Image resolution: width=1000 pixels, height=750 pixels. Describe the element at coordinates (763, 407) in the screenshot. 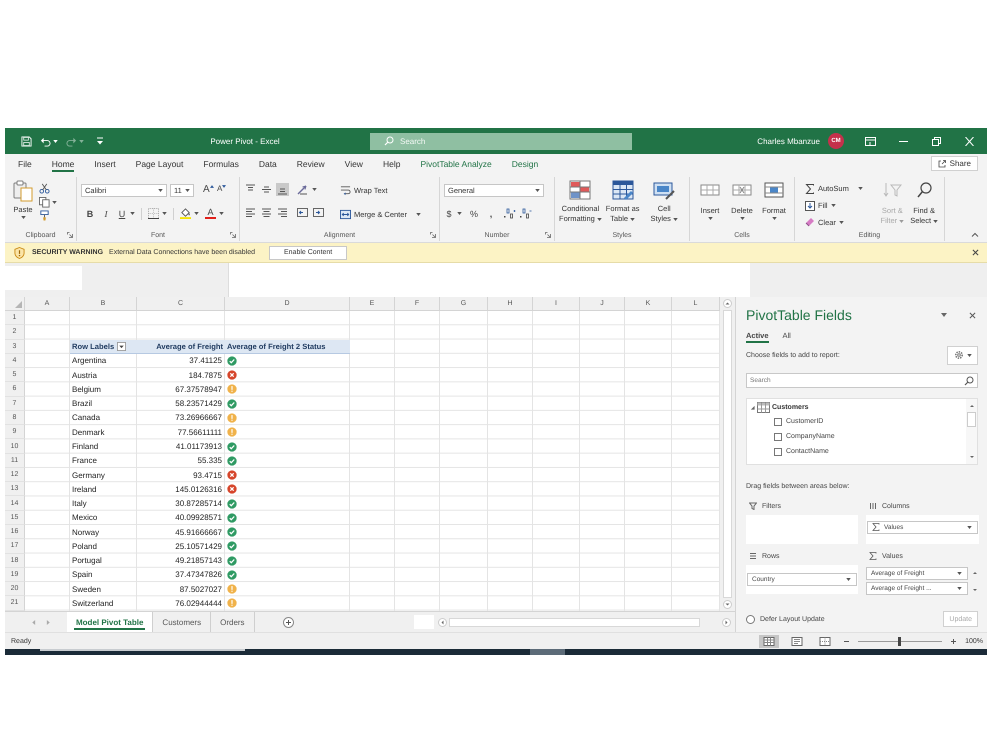

I see `table-icon` at that location.